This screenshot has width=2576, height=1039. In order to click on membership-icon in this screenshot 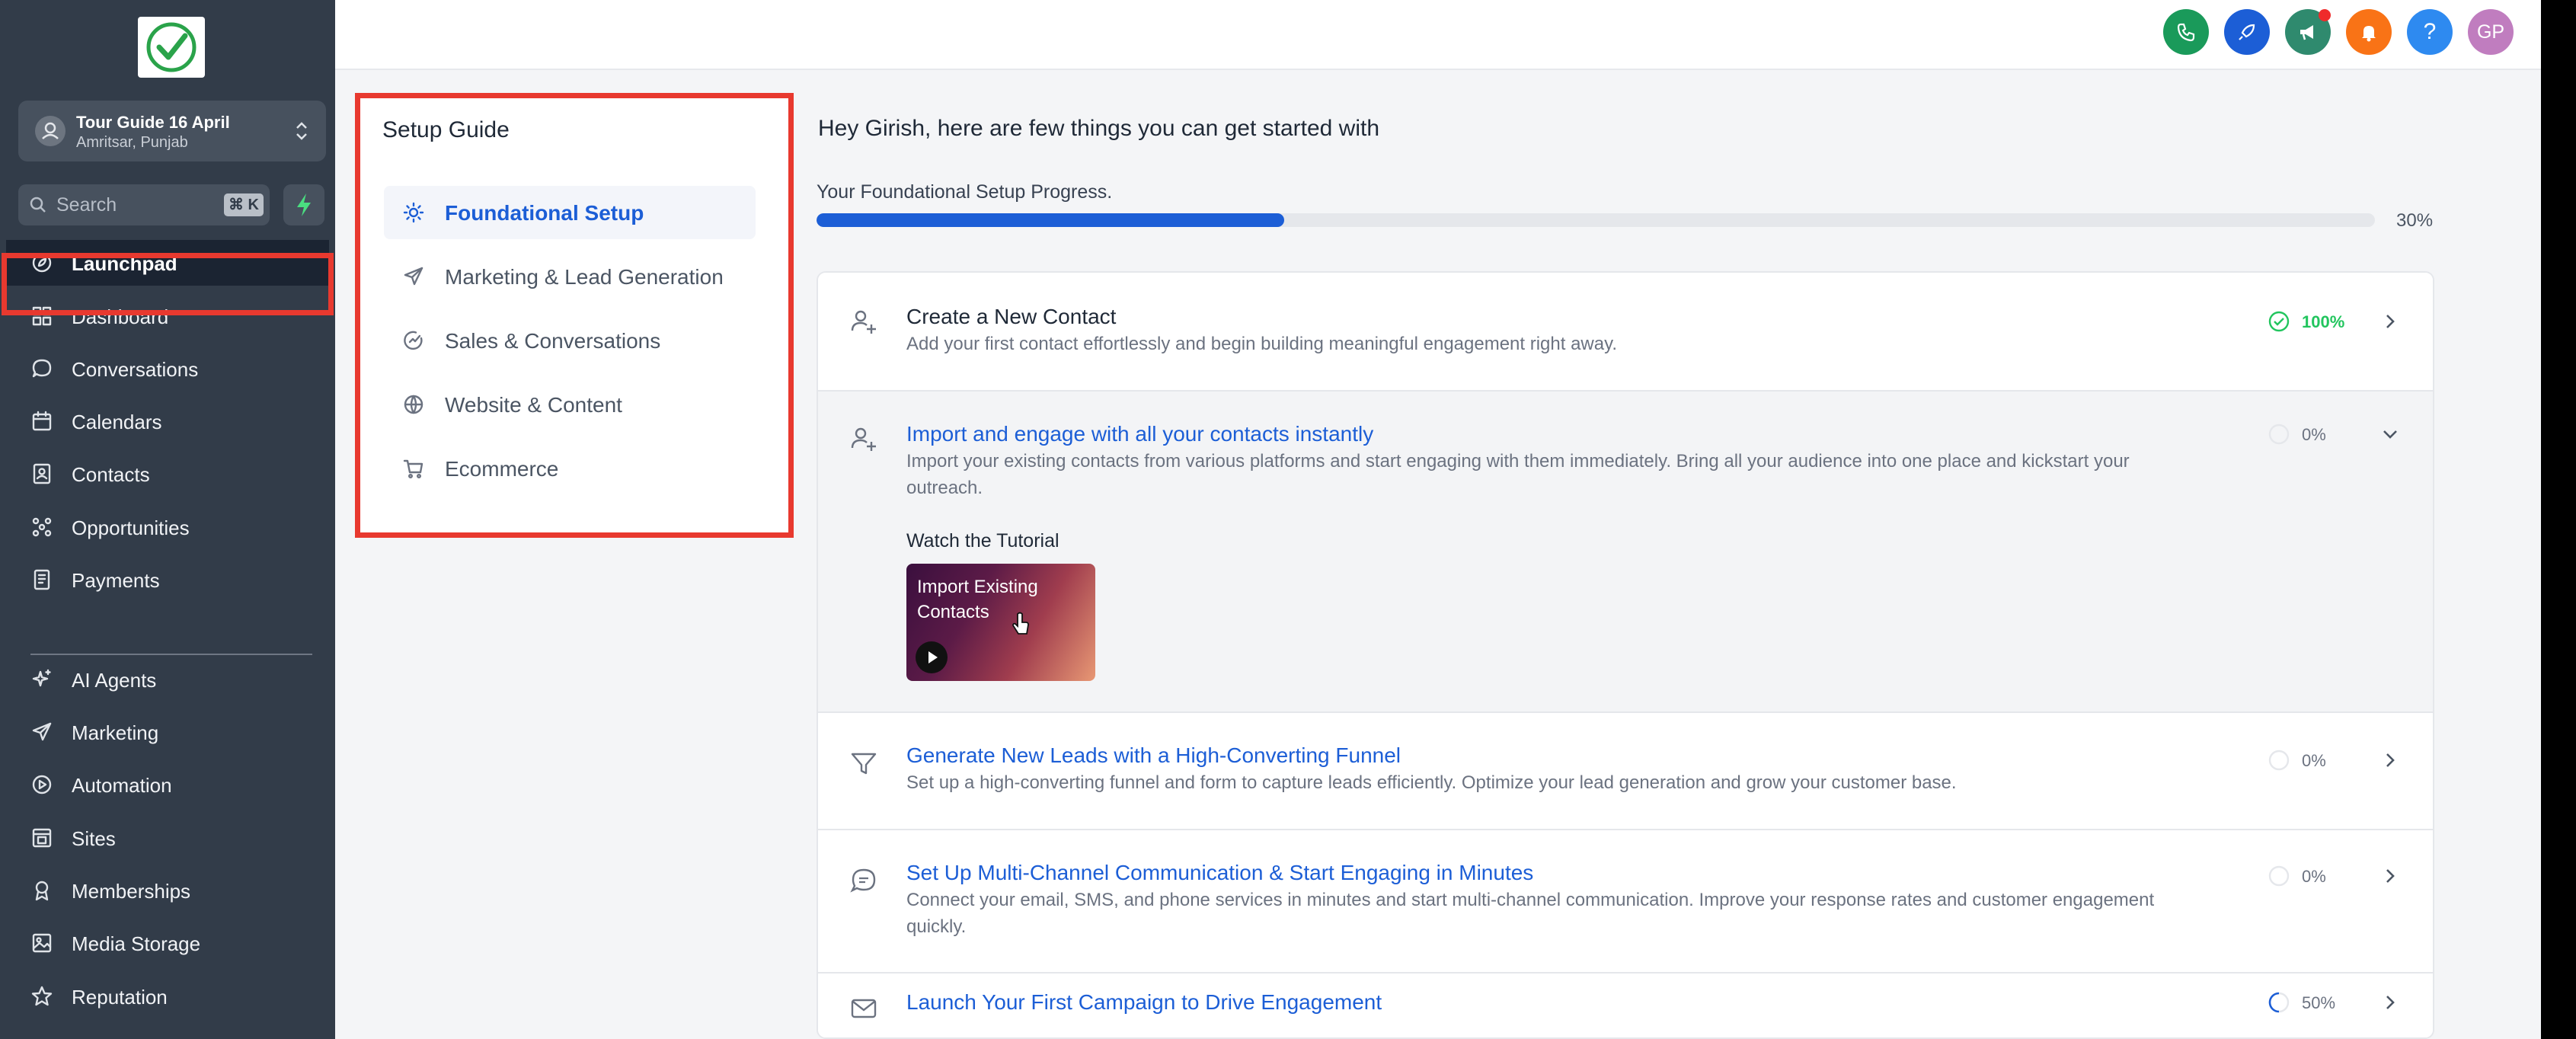, I will do `click(42, 890)`.